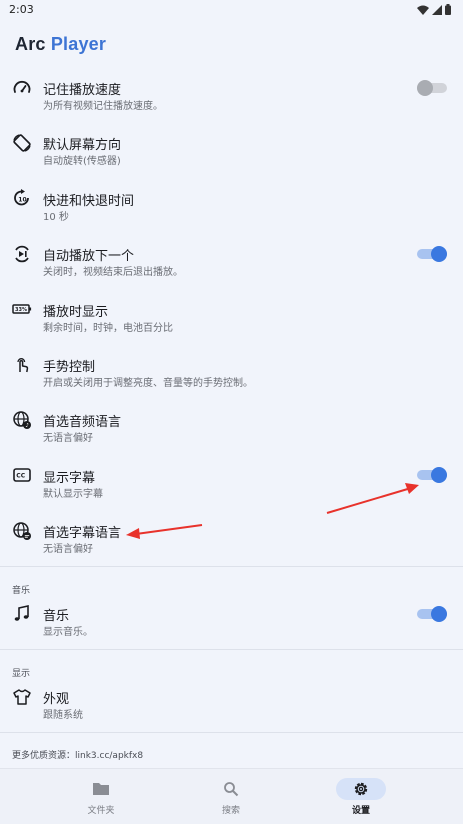 This screenshot has width=463, height=824. What do you see at coordinates (23, 364) in the screenshot?
I see `gesture-icon` at bounding box center [23, 364].